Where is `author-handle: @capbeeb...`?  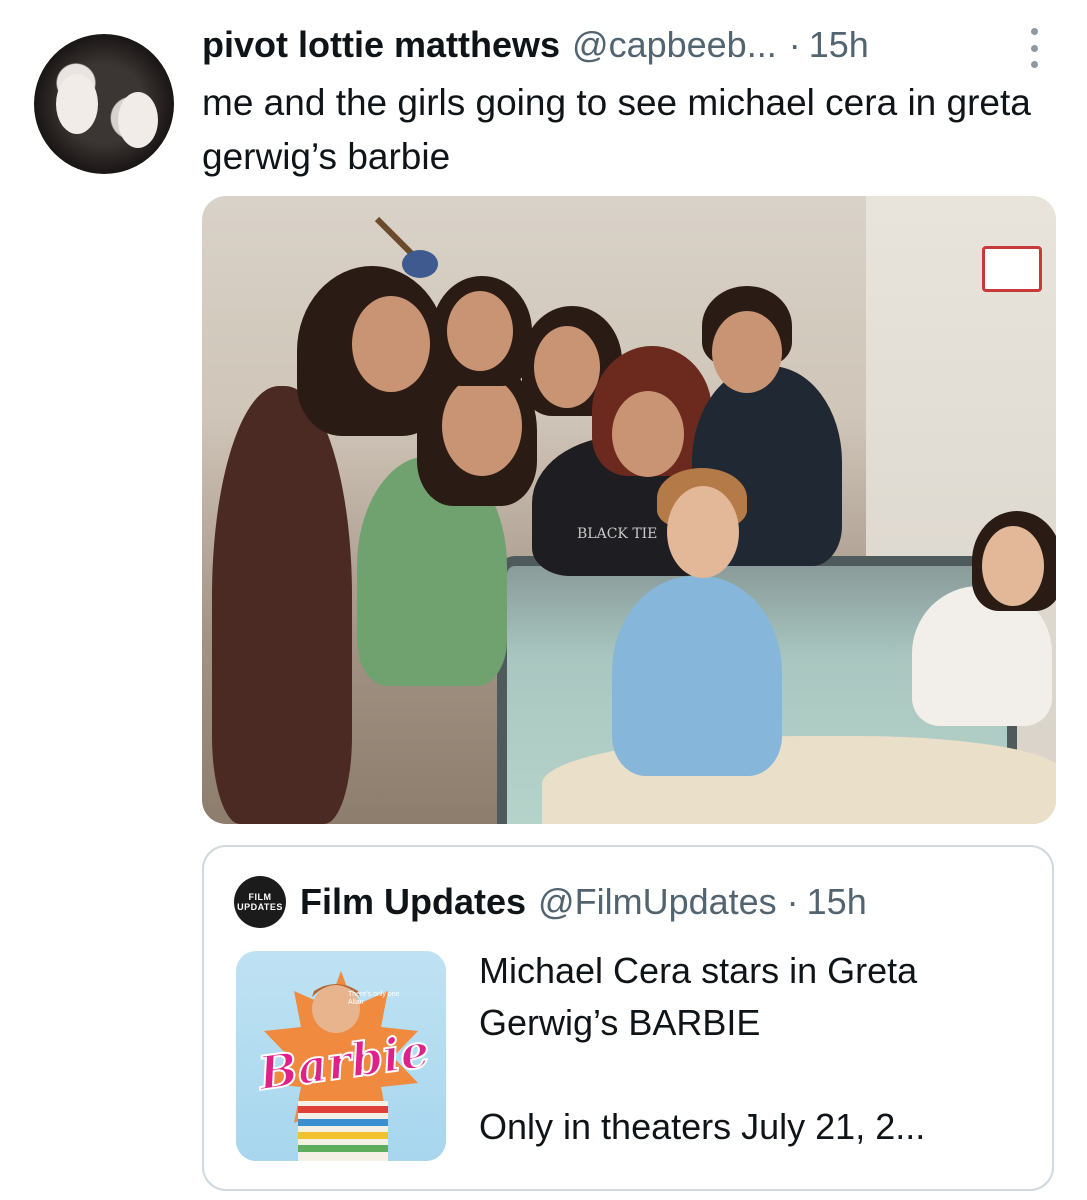 author-handle: @capbeeb... is located at coordinates (674, 45).